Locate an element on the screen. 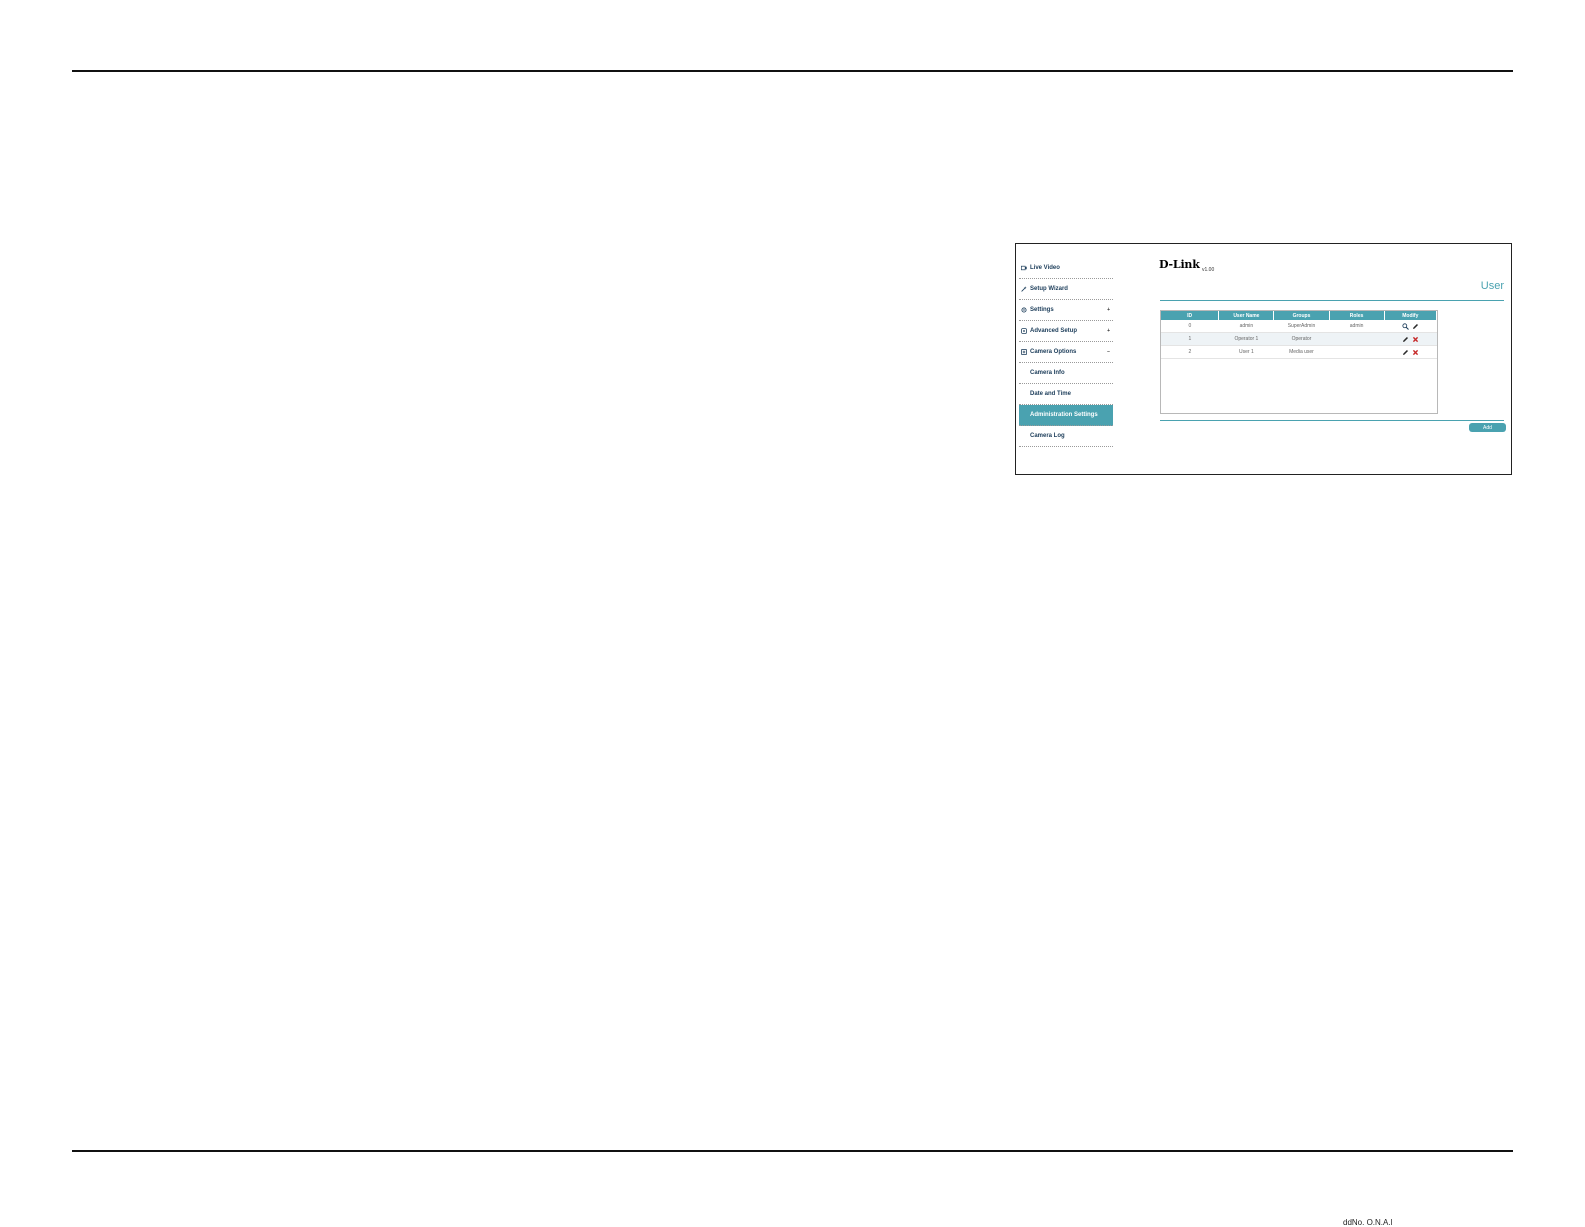 The image size is (1585, 1227). sidebar-subitem-camera-log: Camera Log is located at coordinates (1066, 436).